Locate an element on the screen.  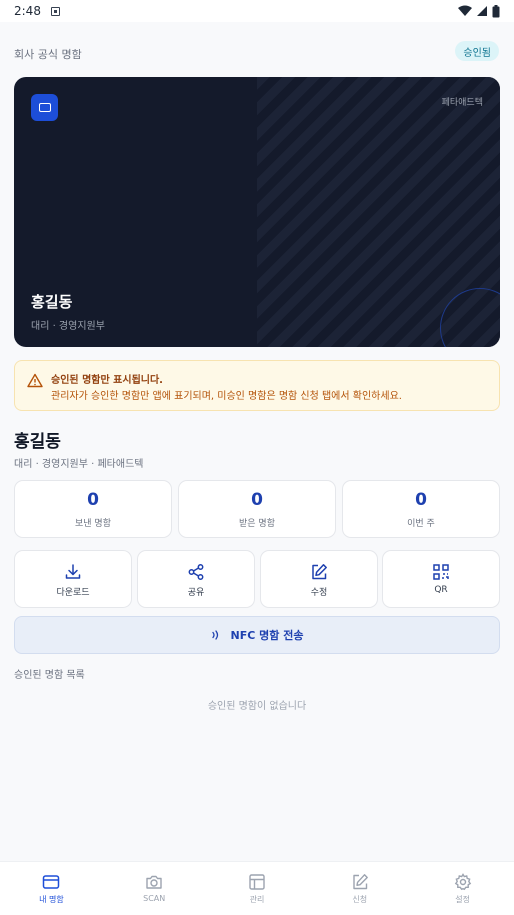
card-company: 페타애드텍 is located at coordinates (462, 103).